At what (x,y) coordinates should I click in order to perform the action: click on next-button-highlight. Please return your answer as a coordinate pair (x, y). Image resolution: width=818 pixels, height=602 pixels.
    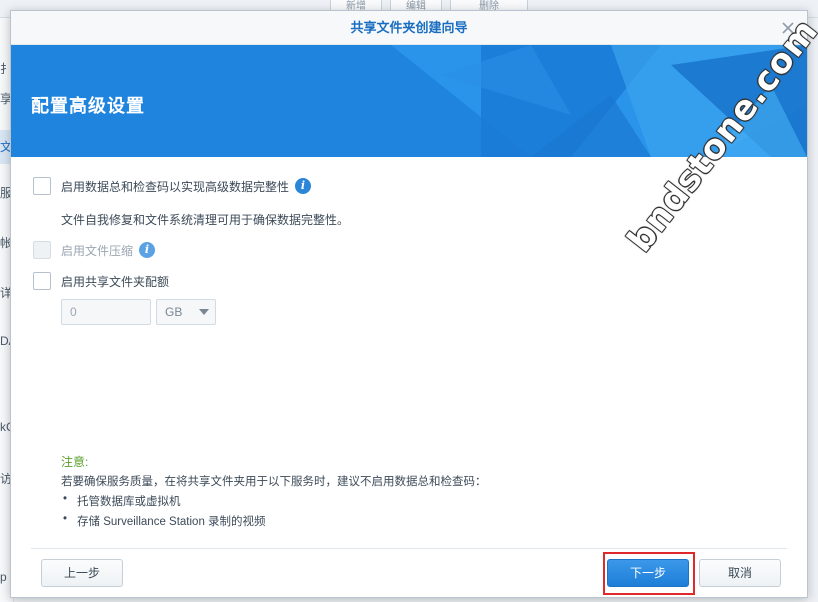
    Looking at the image, I should click on (649, 573).